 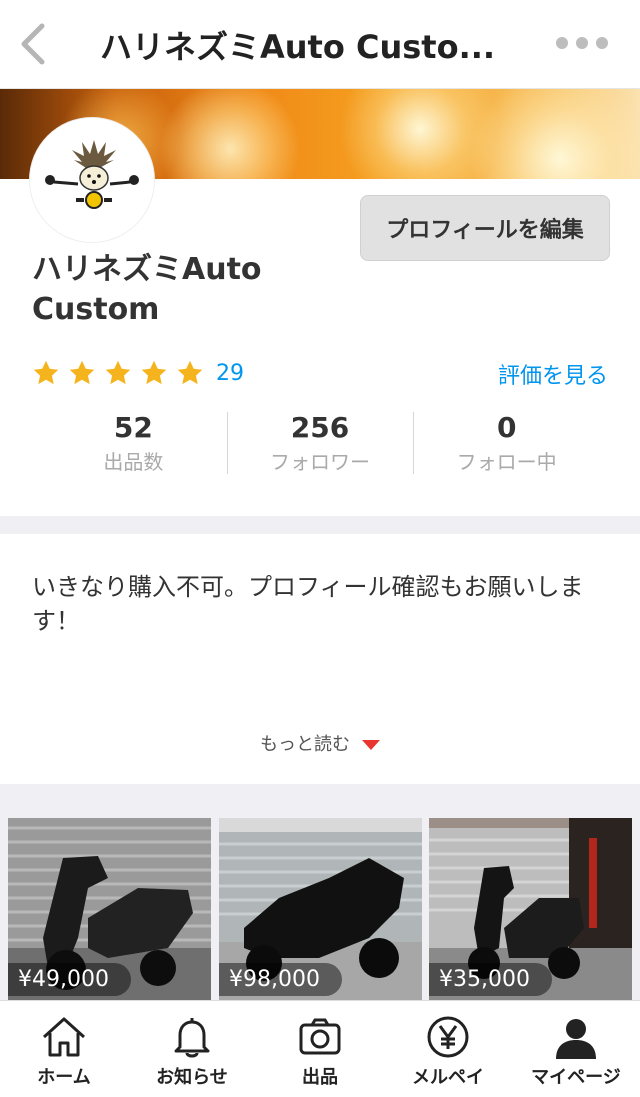 What do you see at coordinates (448, 1077) in the screenshot?
I see `tab-label: メルペイ` at bounding box center [448, 1077].